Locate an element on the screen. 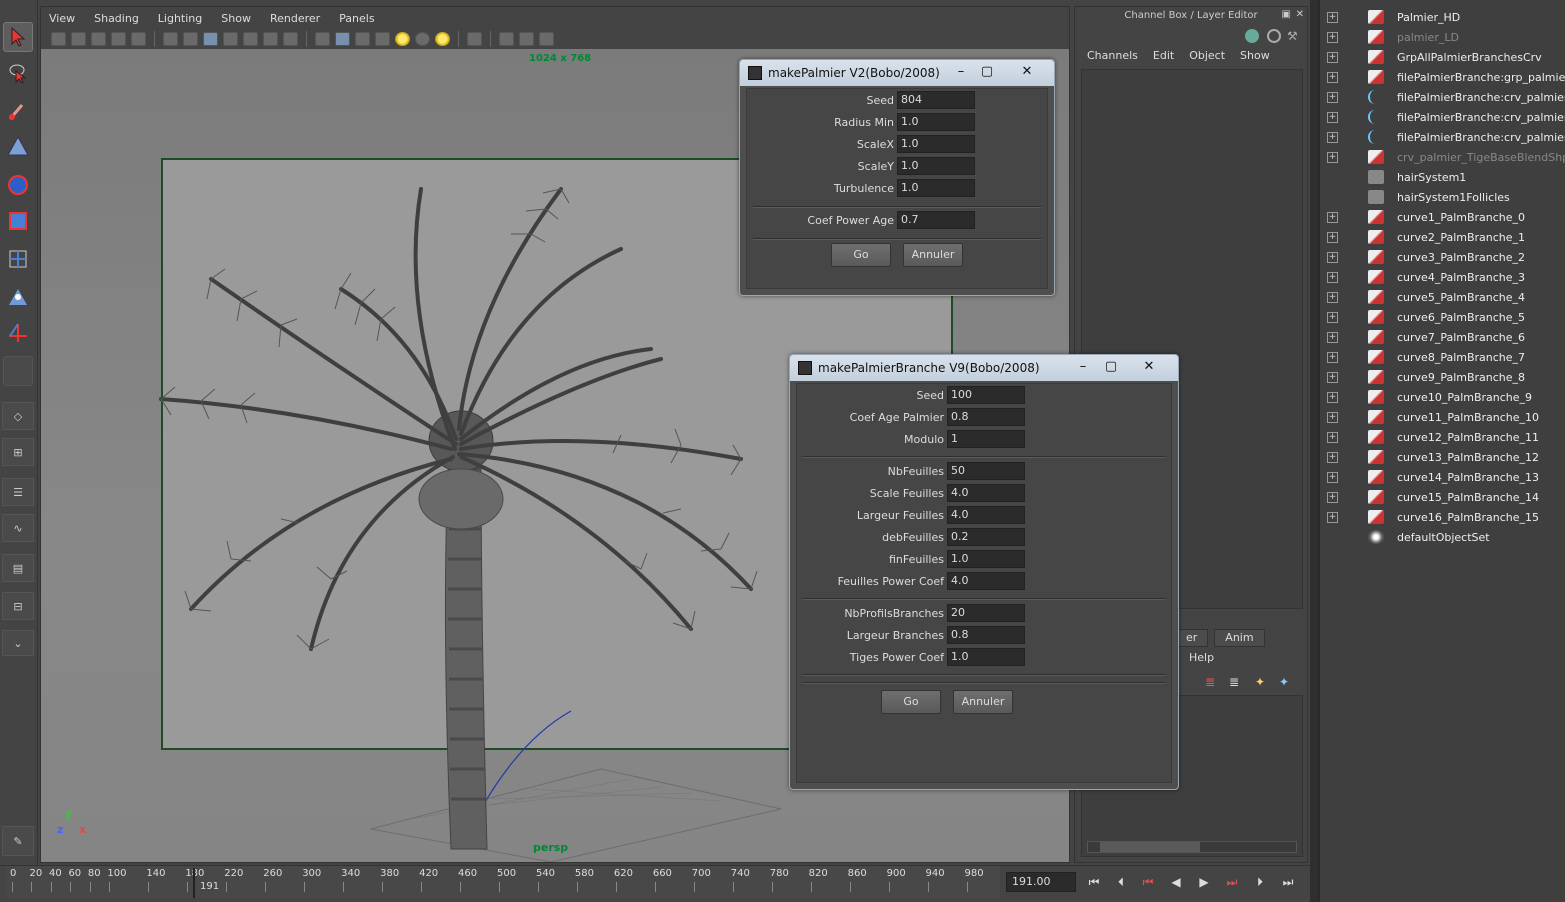 The image size is (1565, 902). outliner-item: hairSystem1 is located at coordinates (1442, 177).